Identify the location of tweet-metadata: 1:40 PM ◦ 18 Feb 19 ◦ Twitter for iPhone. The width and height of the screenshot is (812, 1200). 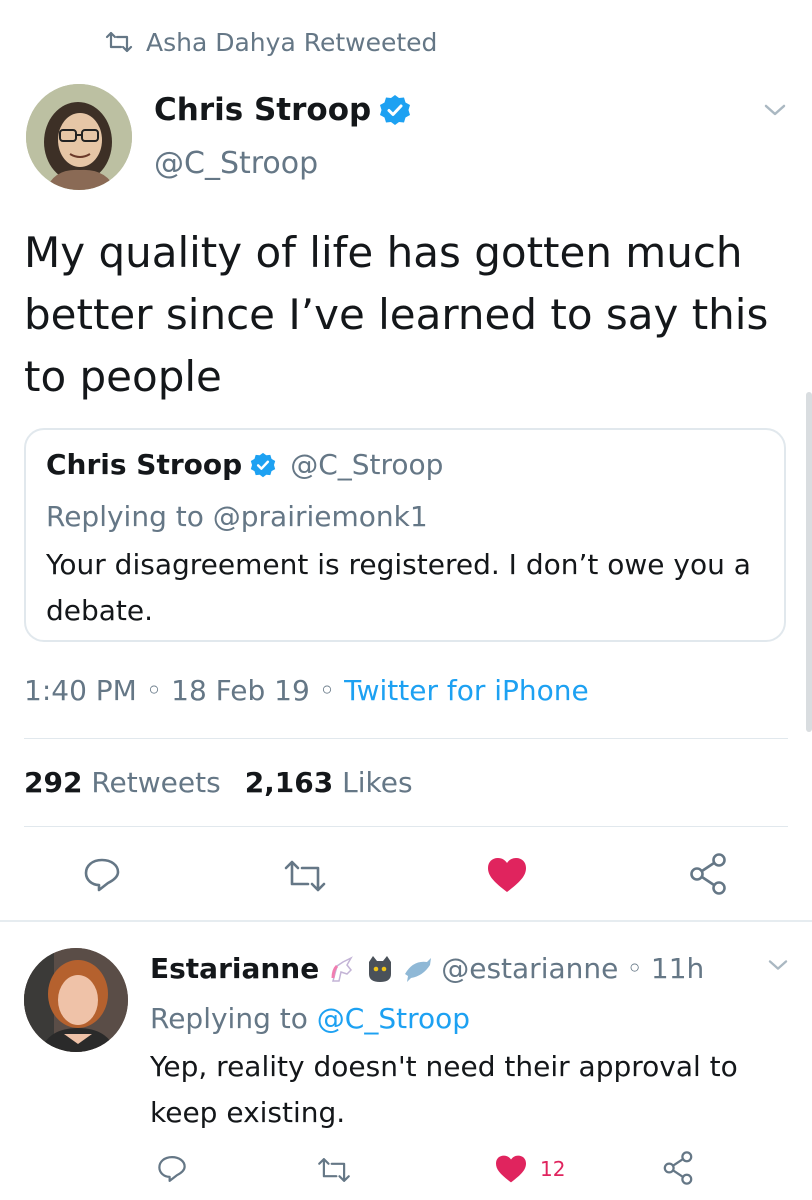
(306, 690).